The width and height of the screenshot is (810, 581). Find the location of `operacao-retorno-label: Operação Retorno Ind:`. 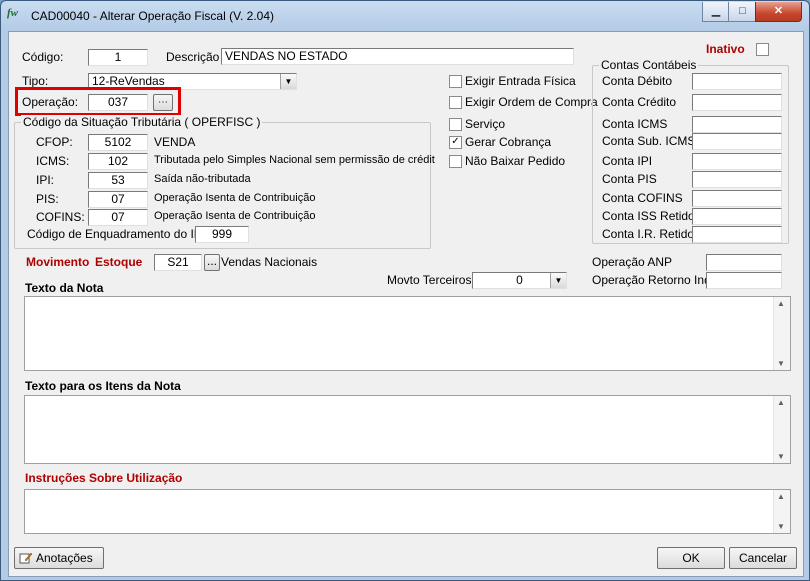

operacao-retorno-label: Operação Retorno Ind: is located at coordinates (653, 280).